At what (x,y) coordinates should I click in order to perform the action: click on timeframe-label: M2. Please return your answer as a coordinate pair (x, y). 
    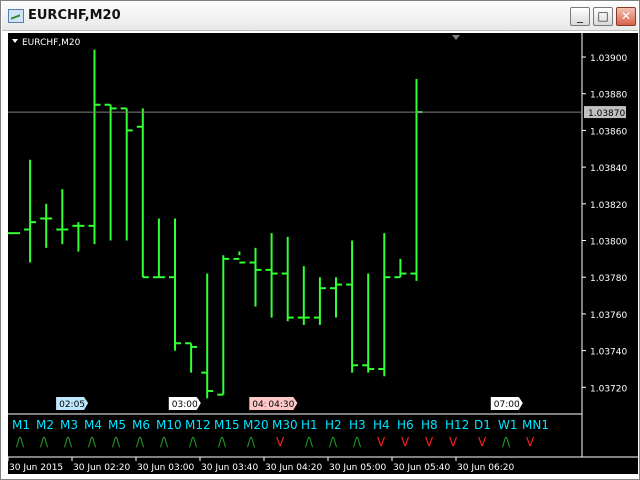
    Looking at the image, I should click on (45, 425).